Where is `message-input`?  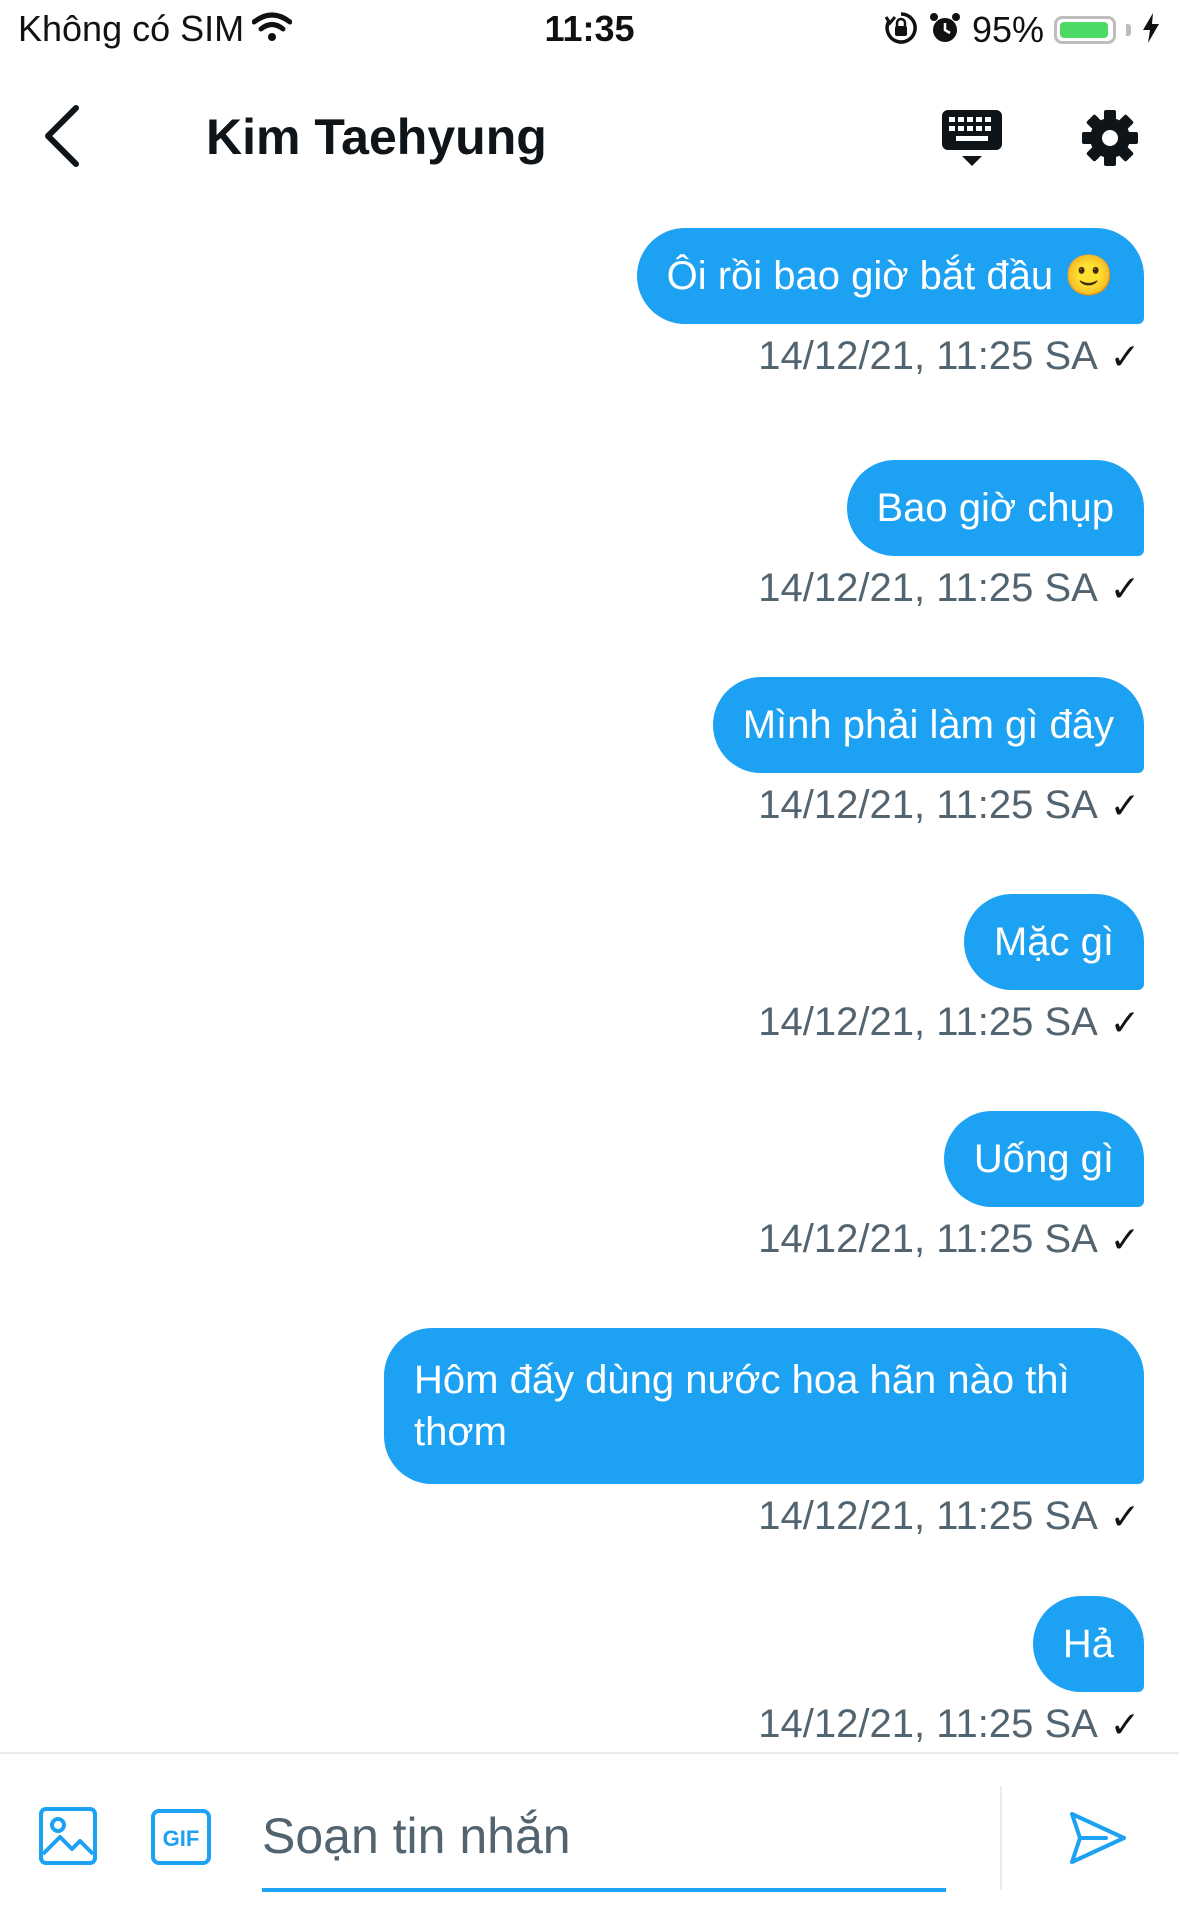 message-input is located at coordinates (604, 1836).